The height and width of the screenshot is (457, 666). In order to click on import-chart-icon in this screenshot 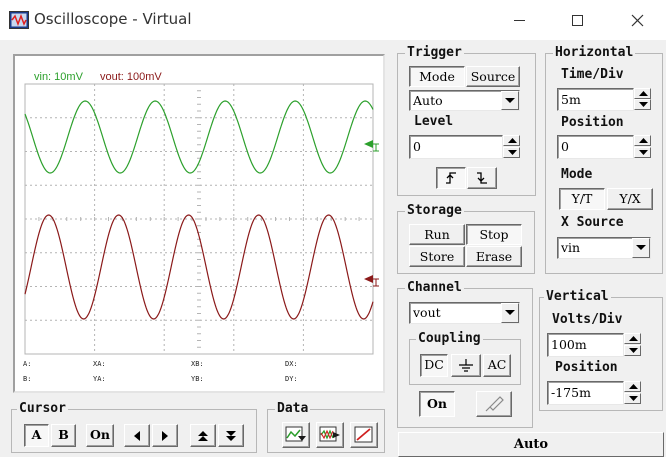, I will do `click(329, 434)`.